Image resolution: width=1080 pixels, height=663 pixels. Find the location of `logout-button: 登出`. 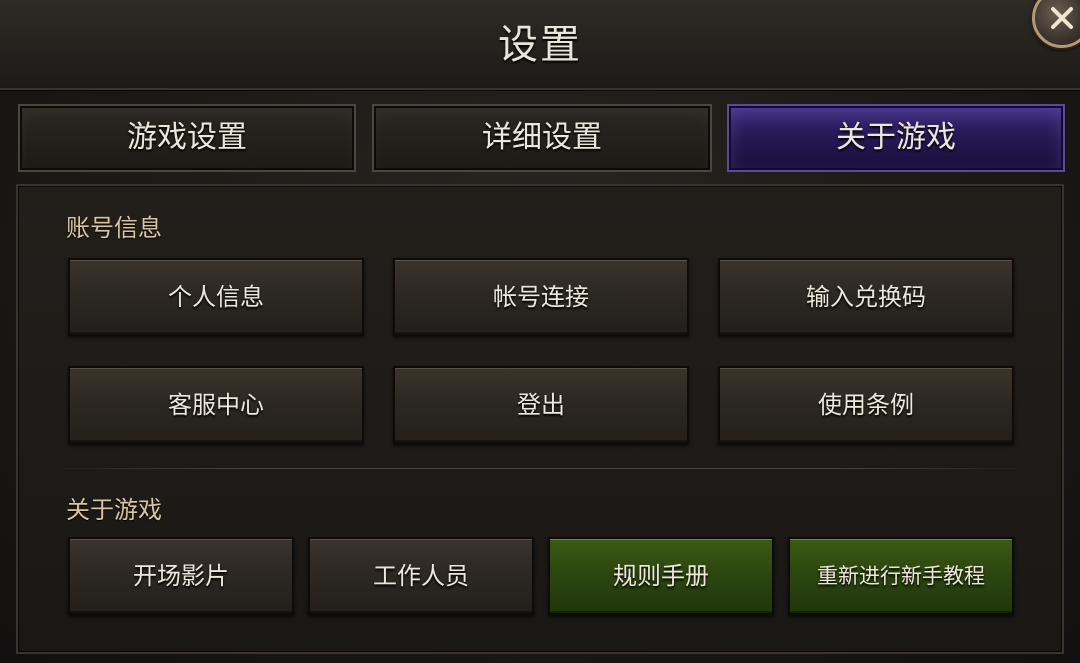

logout-button: 登出 is located at coordinates (541, 405).